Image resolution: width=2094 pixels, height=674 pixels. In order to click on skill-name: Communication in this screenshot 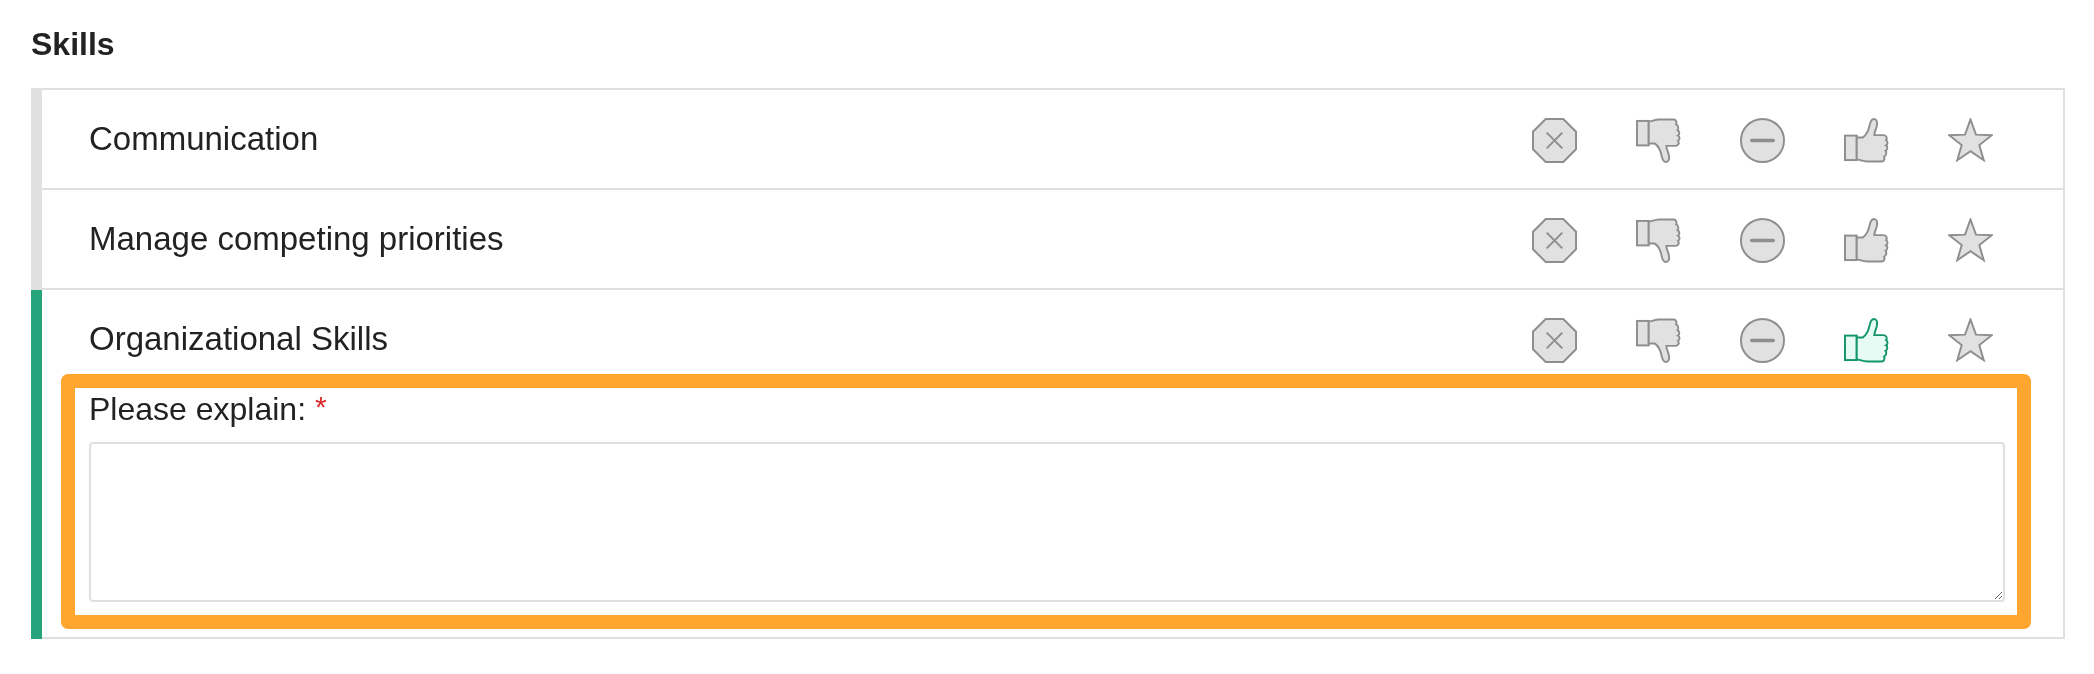, I will do `click(204, 139)`.